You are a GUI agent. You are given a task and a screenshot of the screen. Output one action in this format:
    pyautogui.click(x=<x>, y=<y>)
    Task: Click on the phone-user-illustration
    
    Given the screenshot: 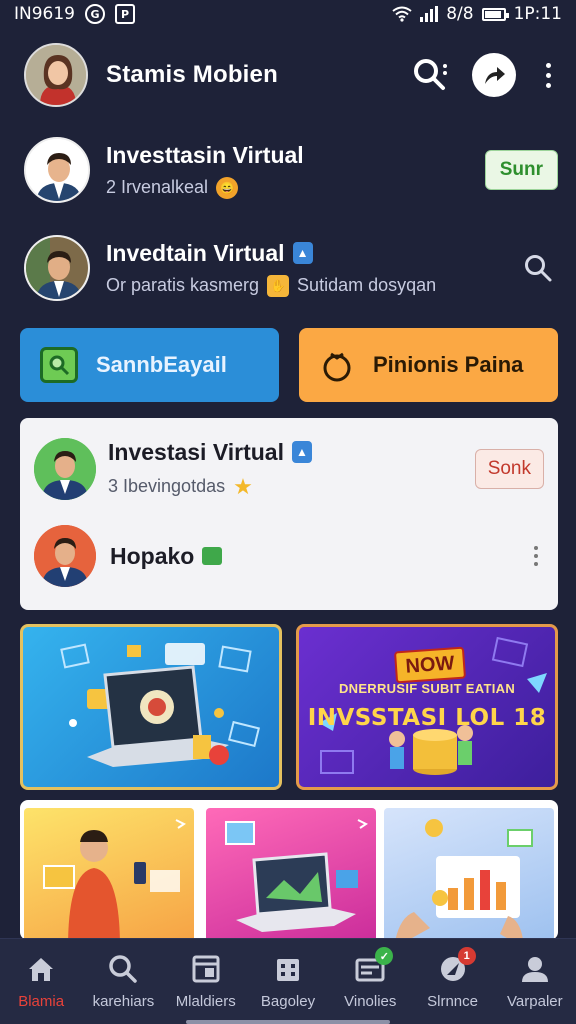 What is the action you would take?
    pyautogui.click(x=114, y=879)
    